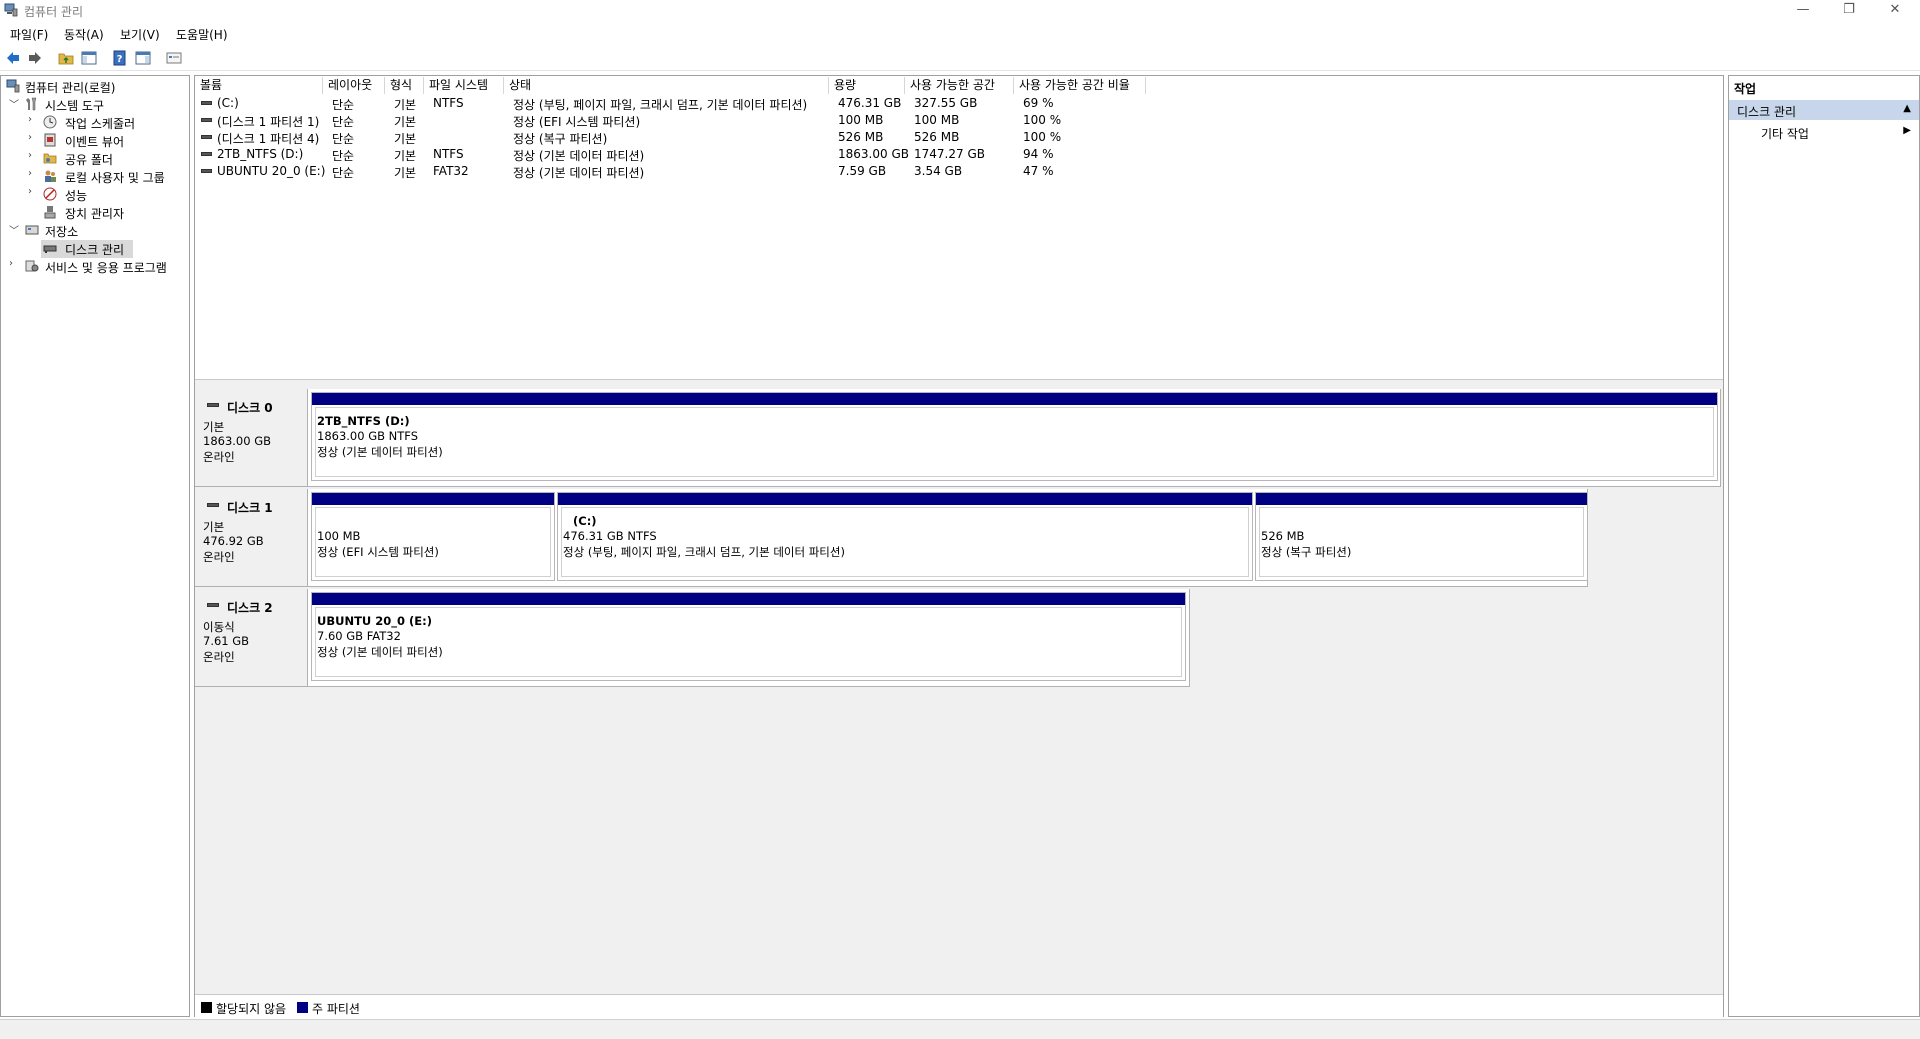  What do you see at coordinates (115, 178) in the screenshot?
I see `tree-label: 로컬 사용자 및 그룹` at bounding box center [115, 178].